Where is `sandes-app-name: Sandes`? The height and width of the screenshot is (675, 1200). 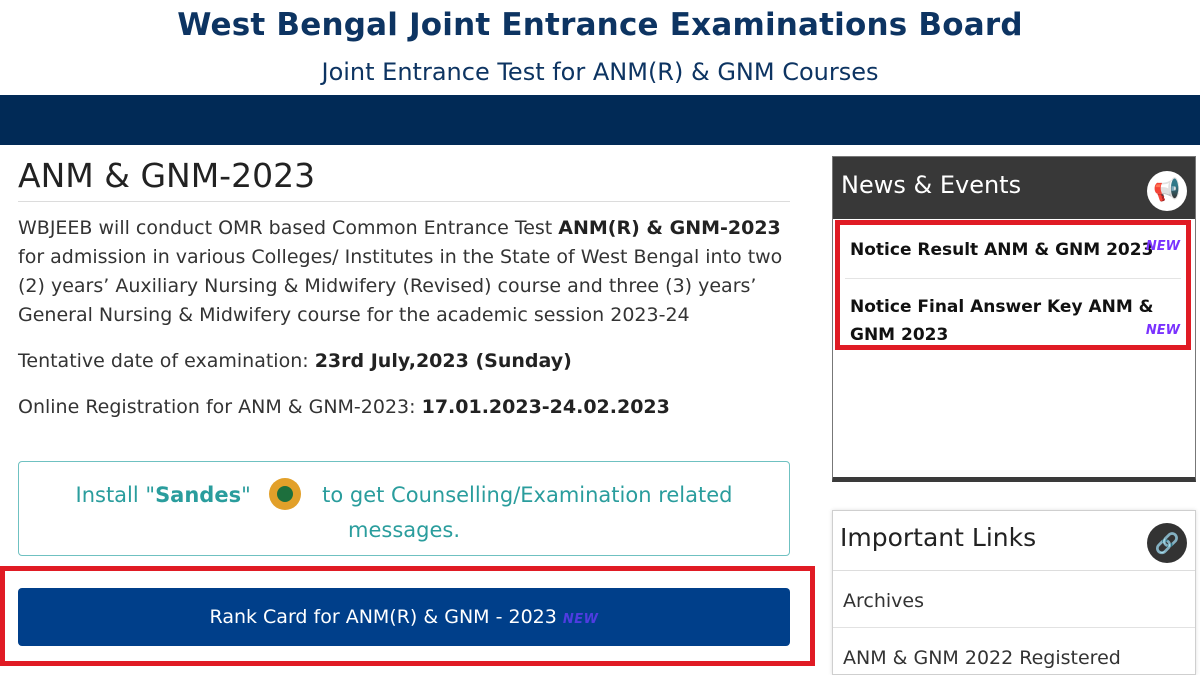
sandes-app-name: Sandes is located at coordinates (198, 495).